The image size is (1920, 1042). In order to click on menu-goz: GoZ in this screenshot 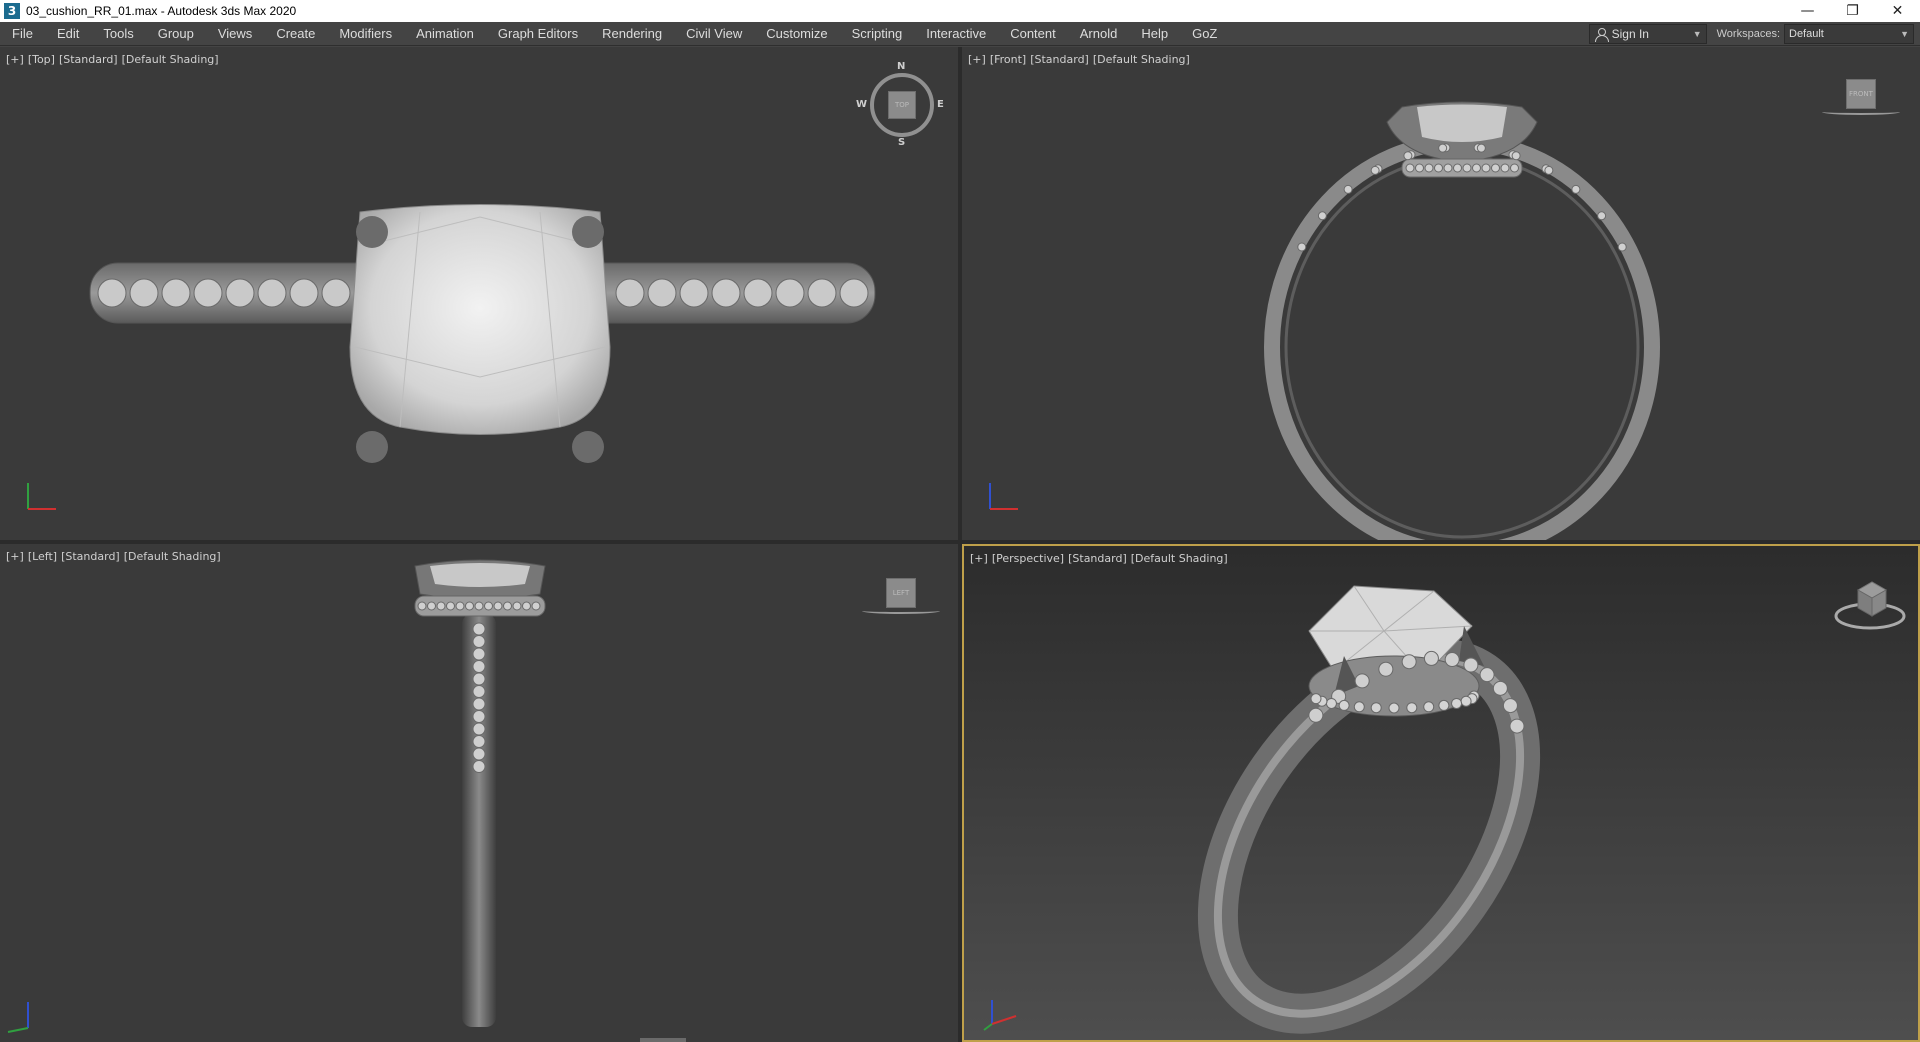, I will do `click(1204, 34)`.